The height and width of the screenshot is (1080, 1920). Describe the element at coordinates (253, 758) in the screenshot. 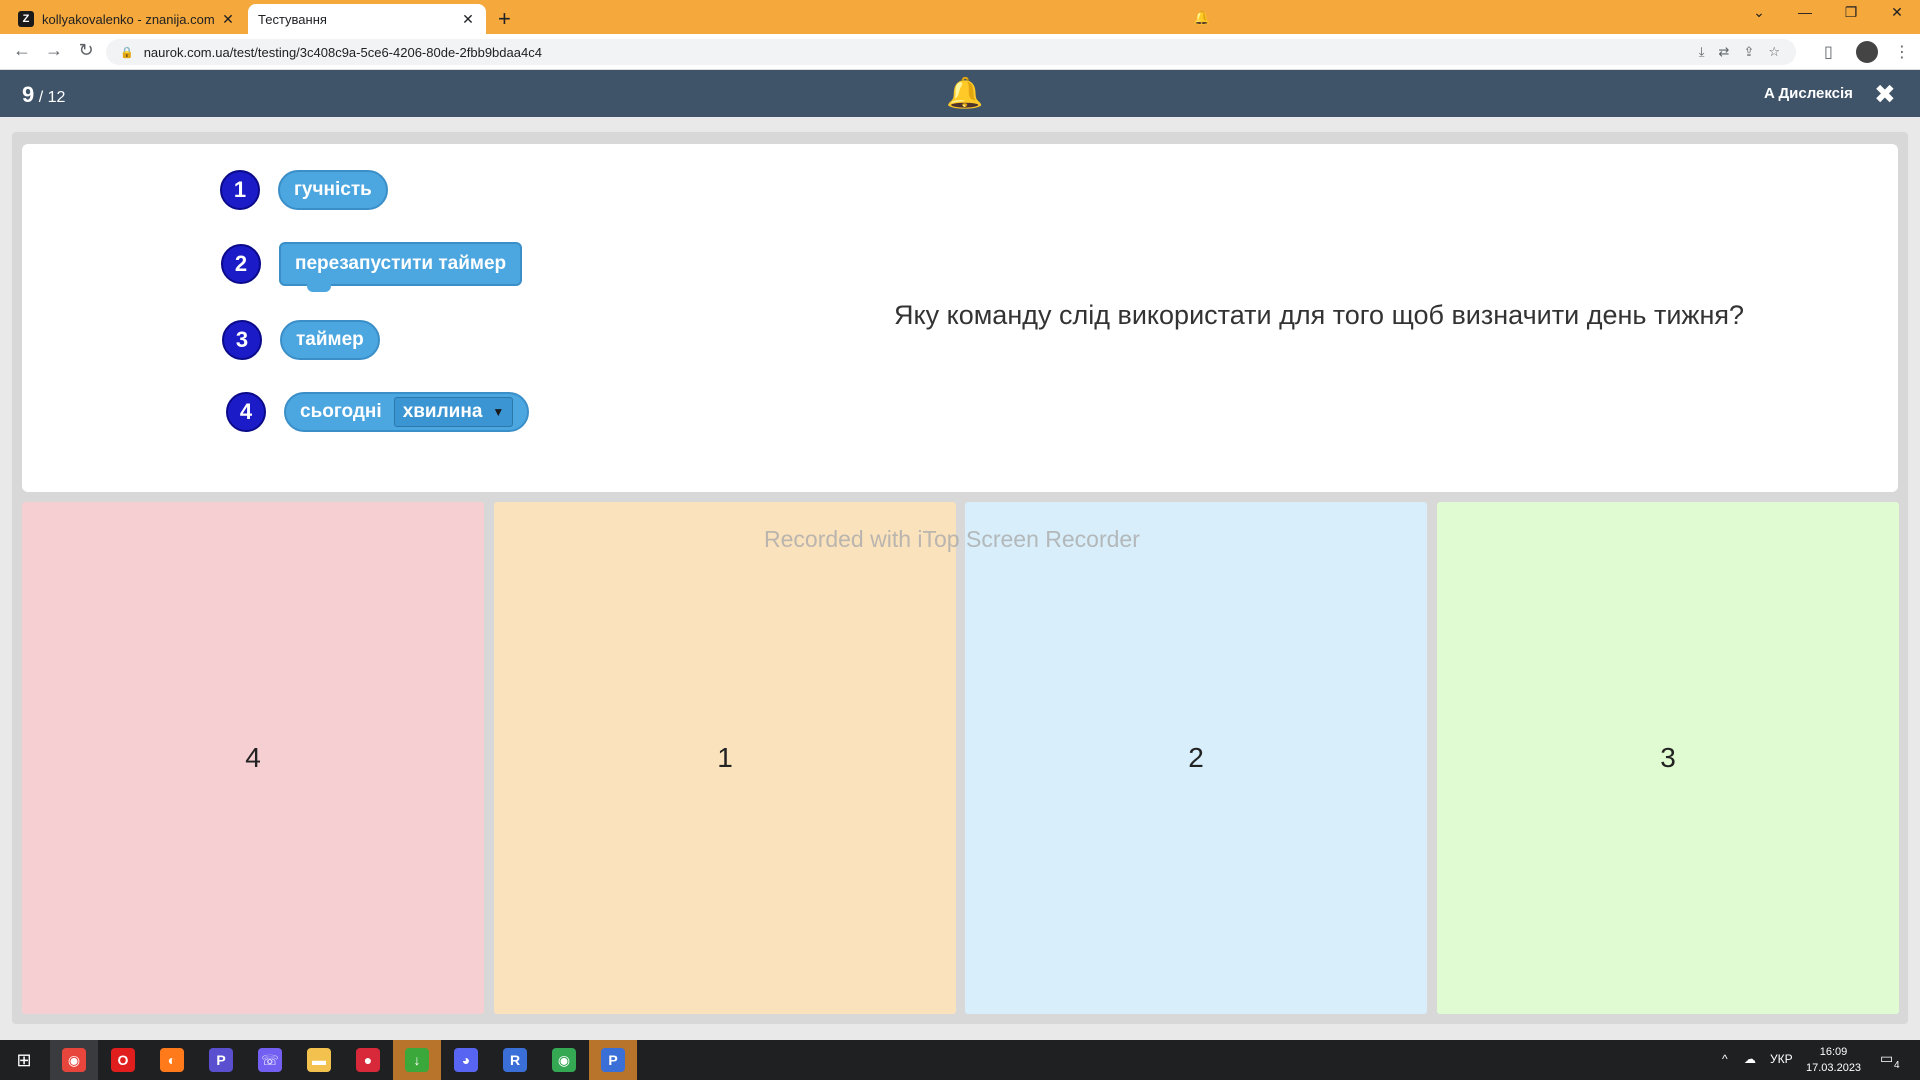

I see `answer-option-1: 4` at that location.